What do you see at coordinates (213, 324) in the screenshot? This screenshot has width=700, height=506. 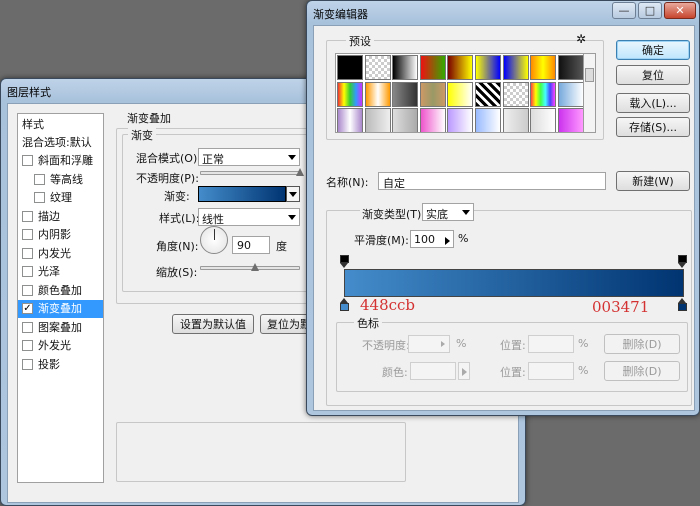 I see `set-default-button: 设置为默认值` at bounding box center [213, 324].